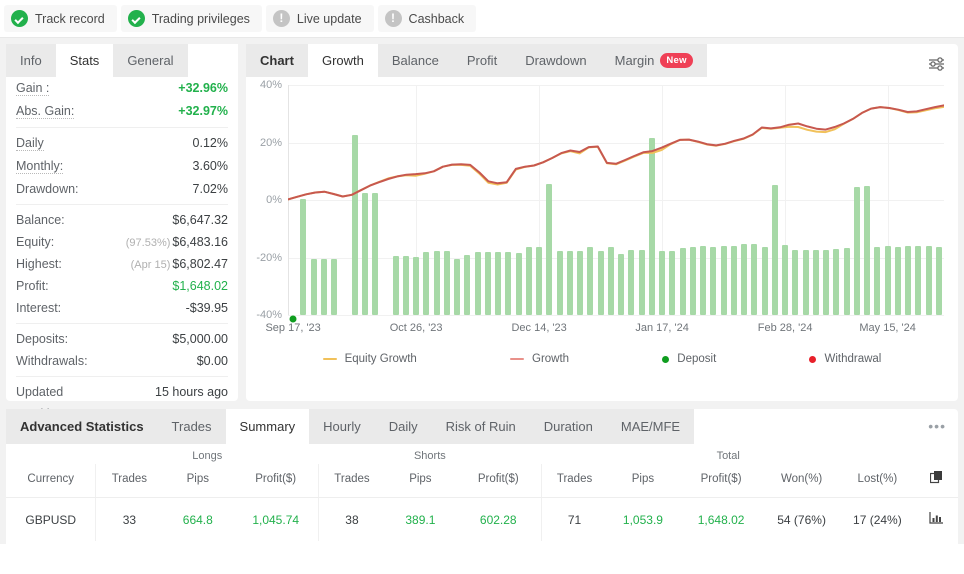  What do you see at coordinates (122, 189) in the screenshot?
I see `stat-row-drawdown: Drawdown: 7.02%` at bounding box center [122, 189].